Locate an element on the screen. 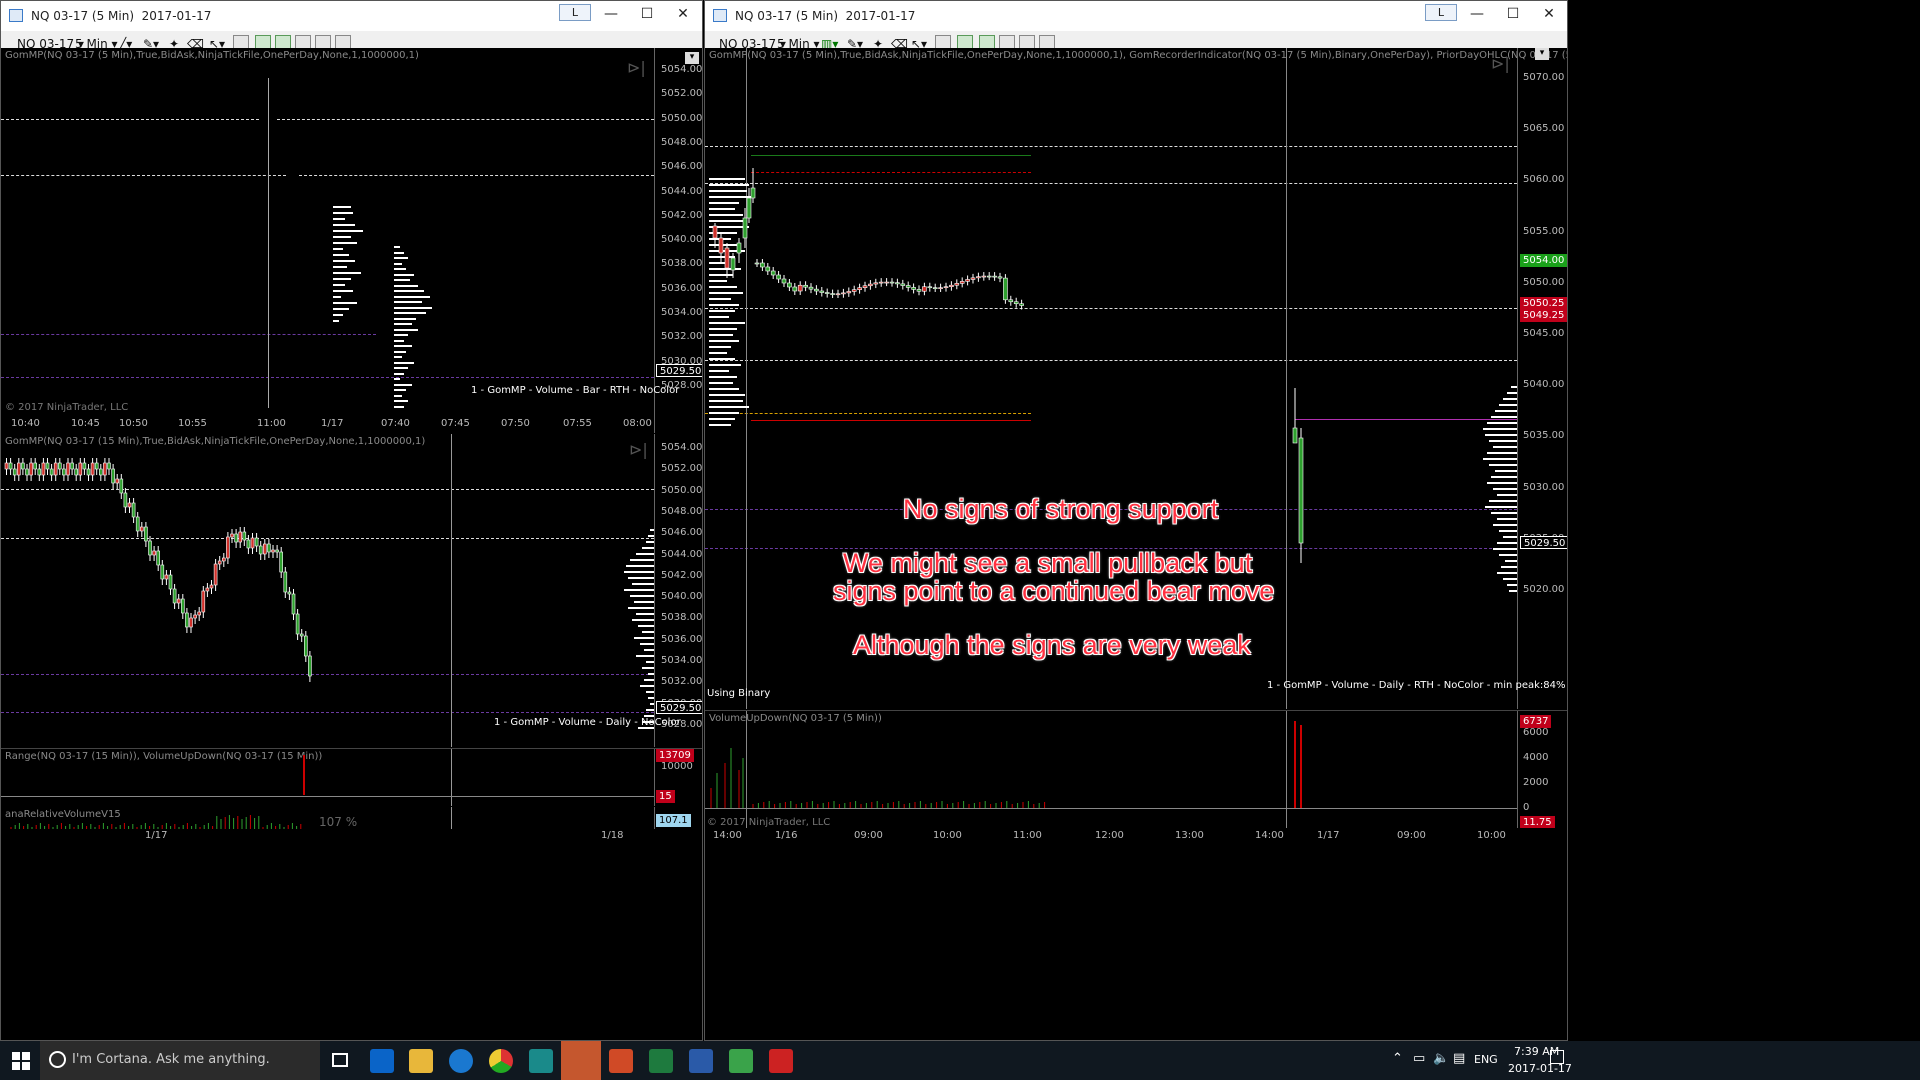  volume-icon: 🔈 is located at coordinates (1441, 1058).